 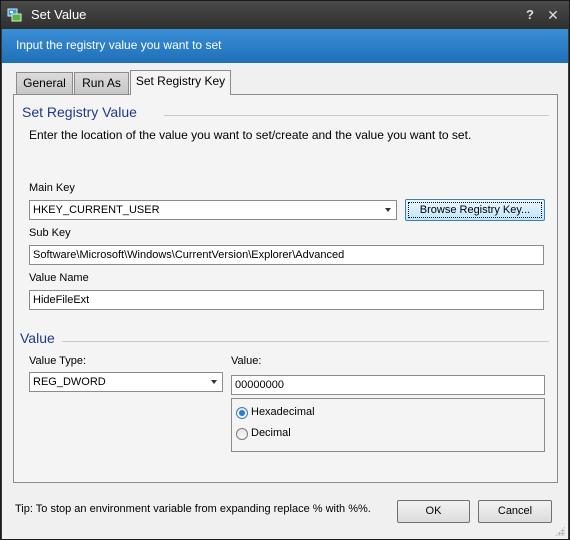 What do you see at coordinates (79, 112) in the screenshot?
I see `registry-group-title: Set Registry Value` at bounding box center [79, 112].